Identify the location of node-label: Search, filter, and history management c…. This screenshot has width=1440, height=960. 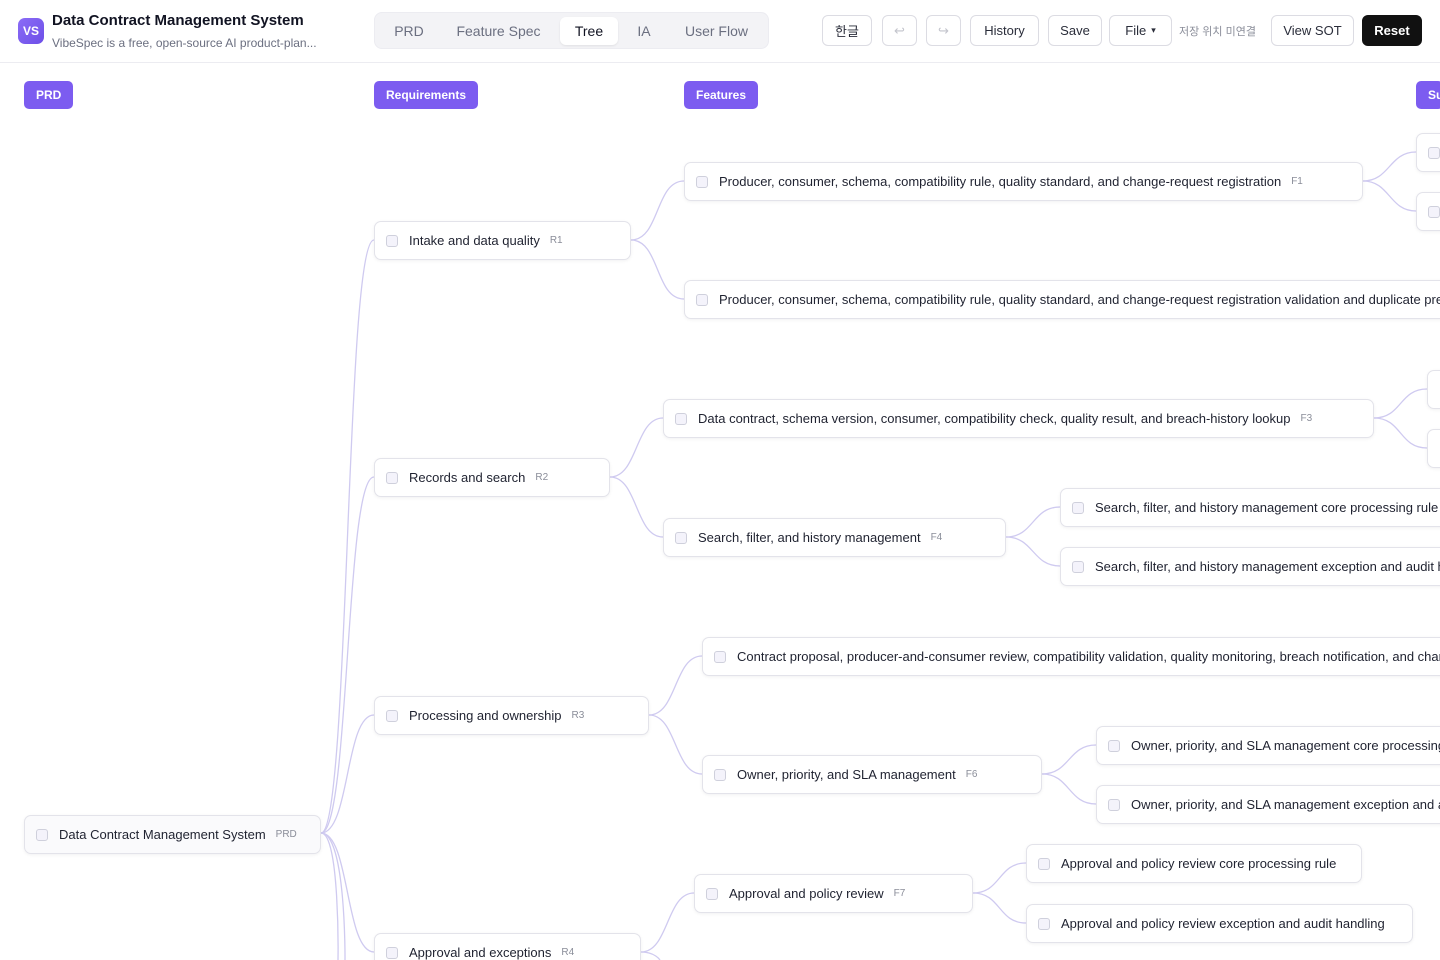
(1267, 507).